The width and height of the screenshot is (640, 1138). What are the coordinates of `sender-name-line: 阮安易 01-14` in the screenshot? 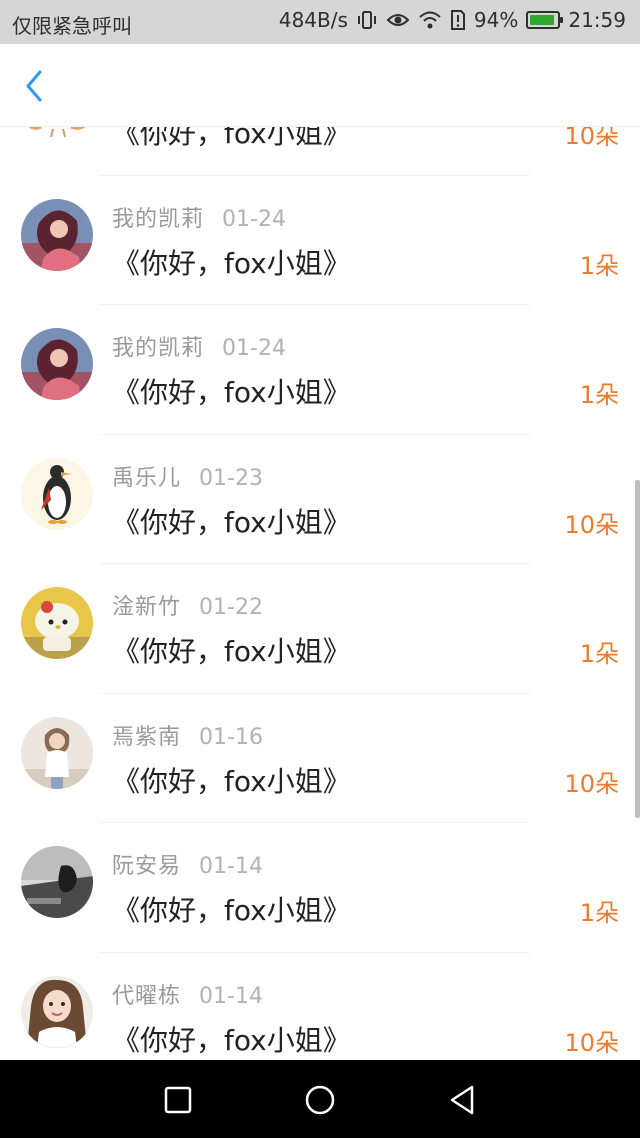 It's located at (187, 864).